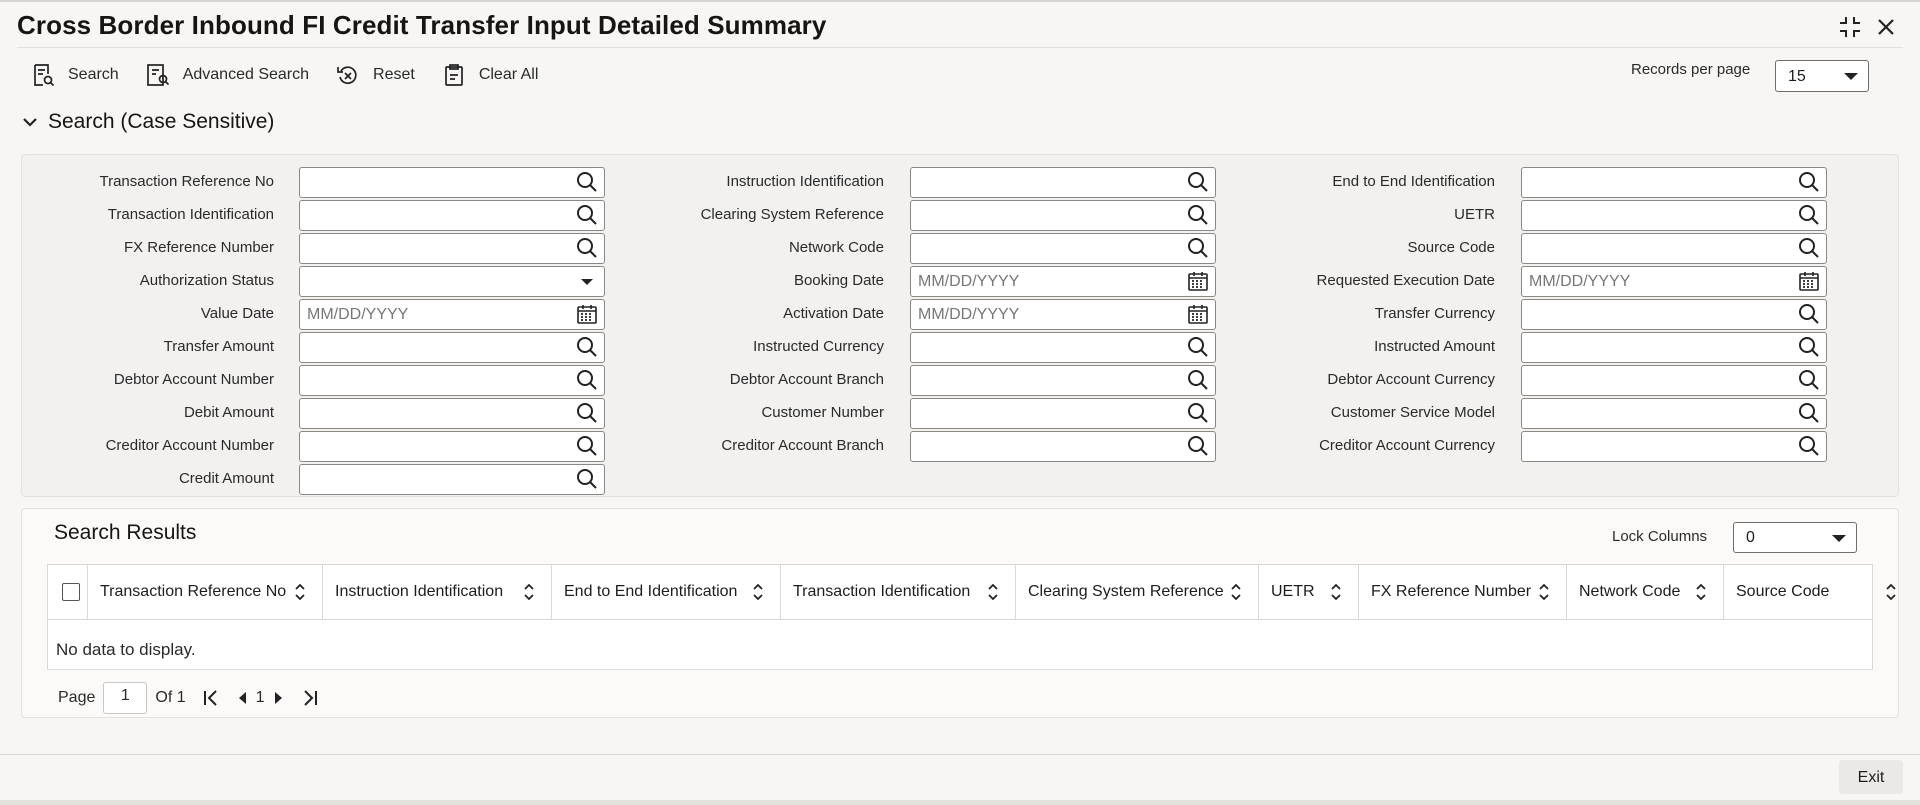 This screenshot has width=1920, height=805. I want to click on column-header-uetr: UETR, so click(1309, 592).